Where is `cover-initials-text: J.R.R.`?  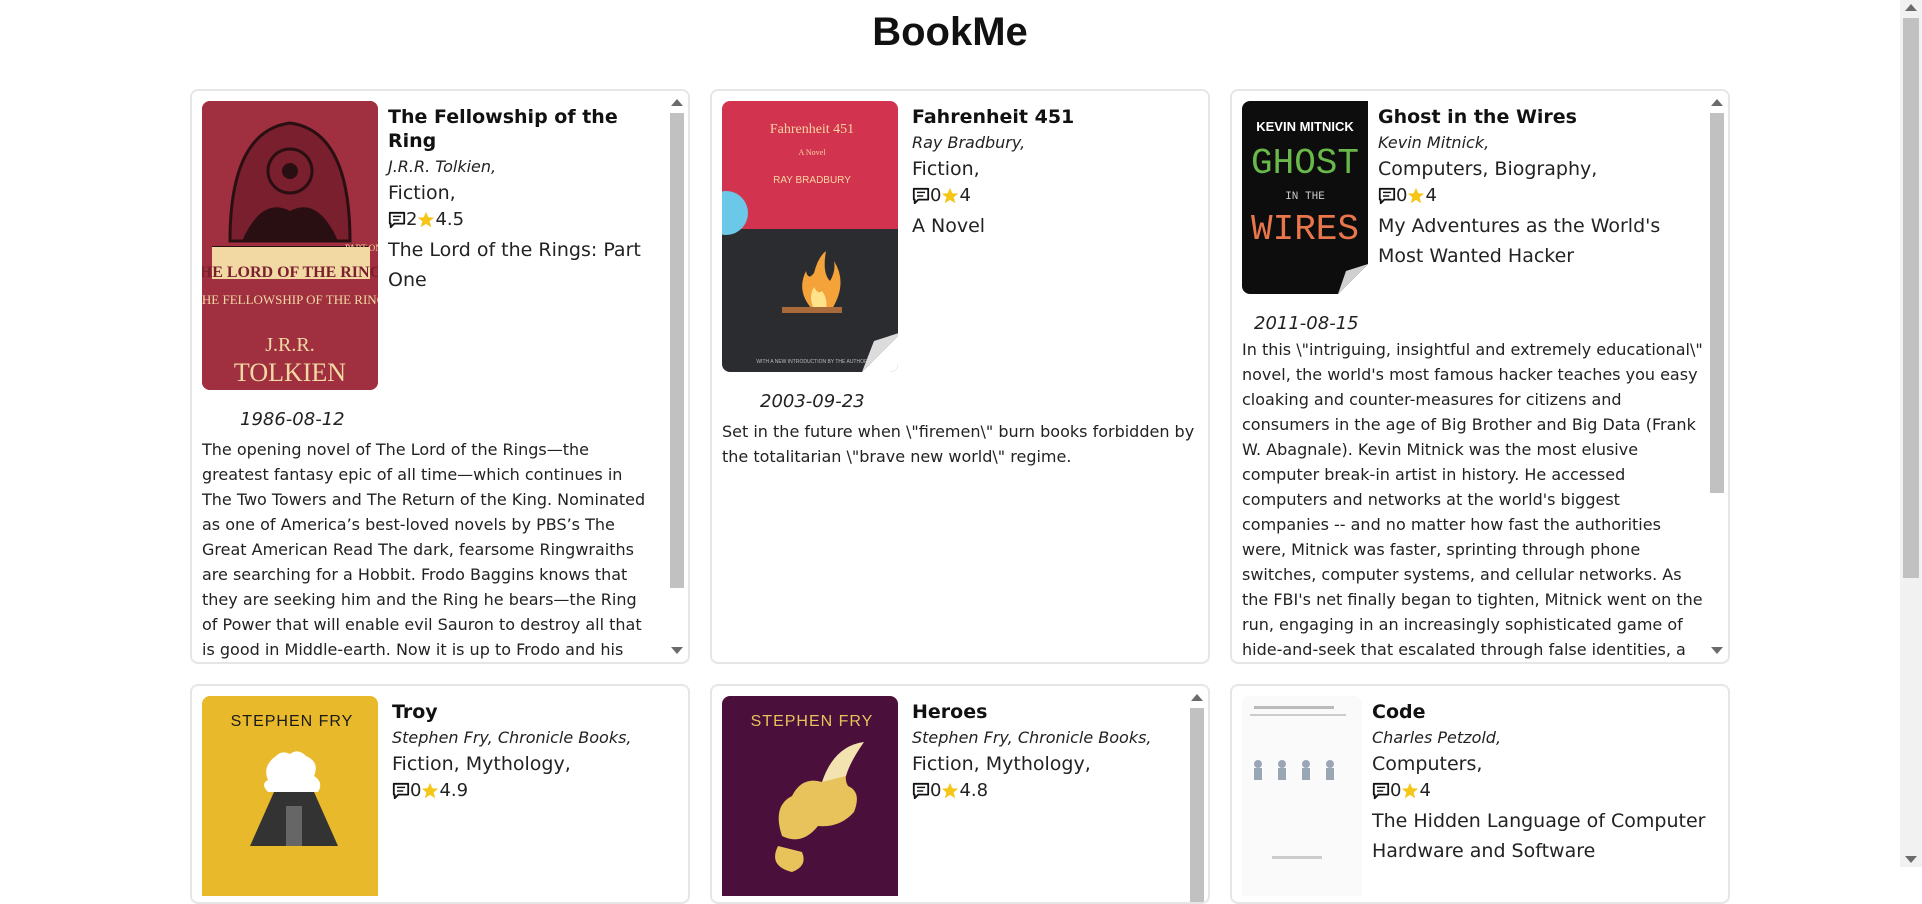
cover-initials-text: J.R.R. is located at coordinates (289, 345).